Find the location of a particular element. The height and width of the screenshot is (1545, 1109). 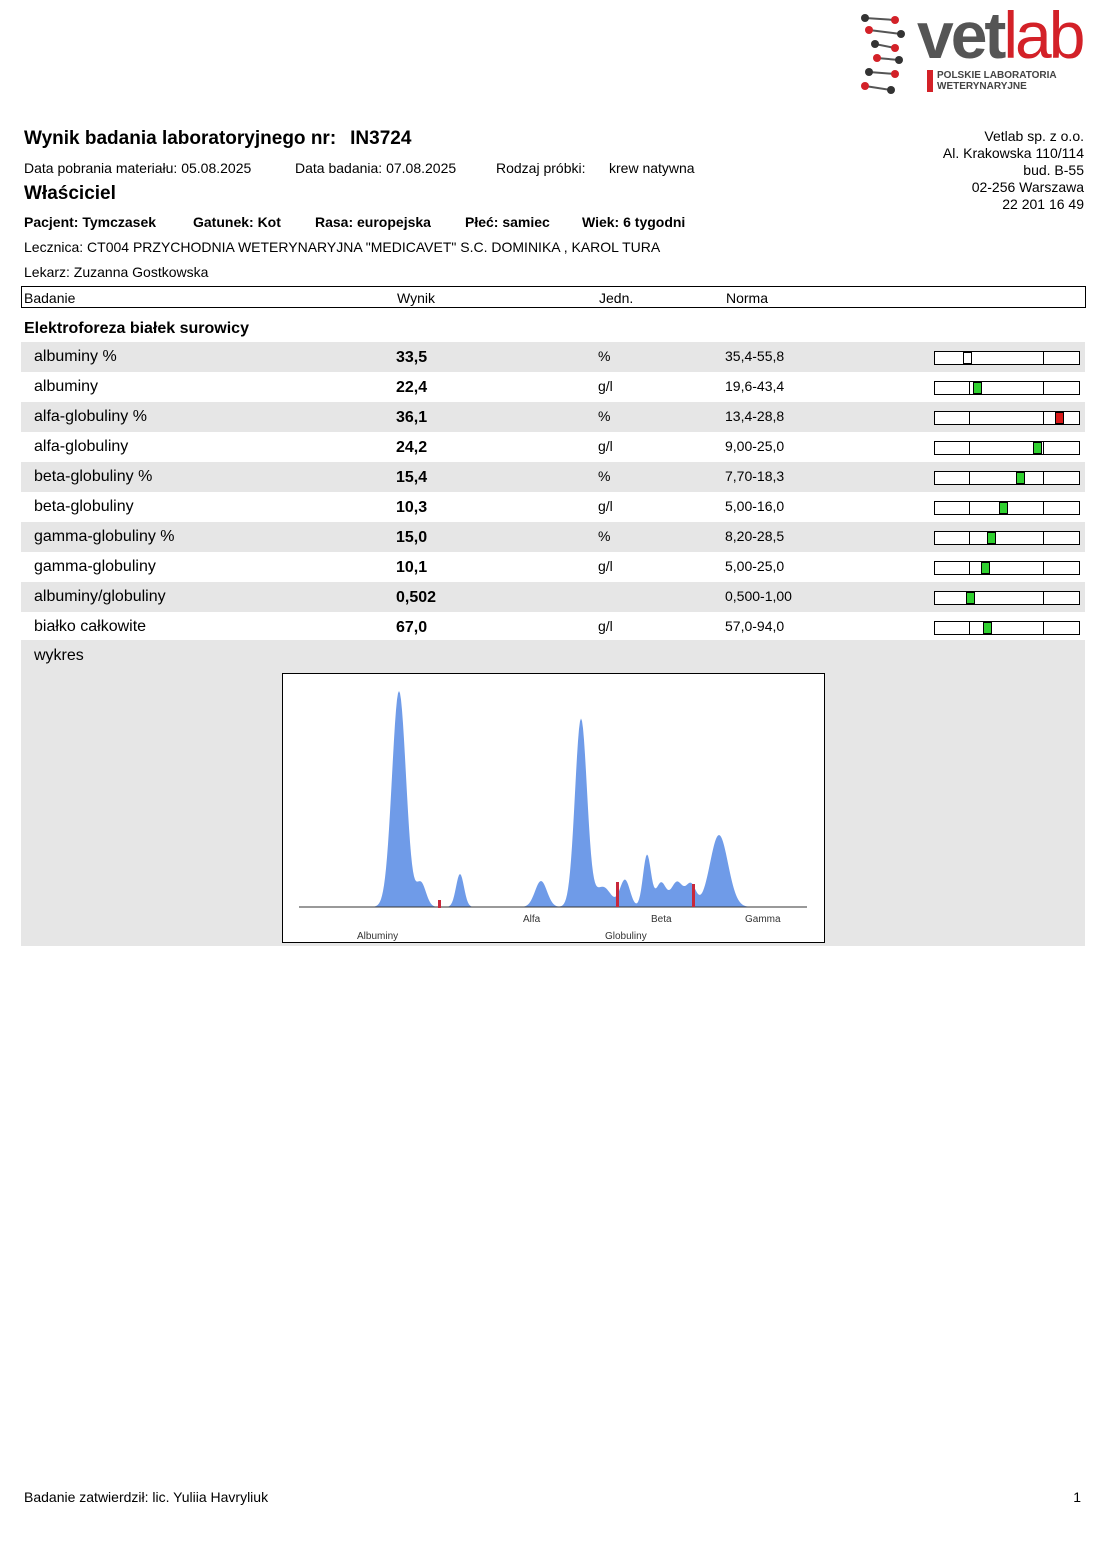

test-result: 67,0 is located at coordinates (412, 627).